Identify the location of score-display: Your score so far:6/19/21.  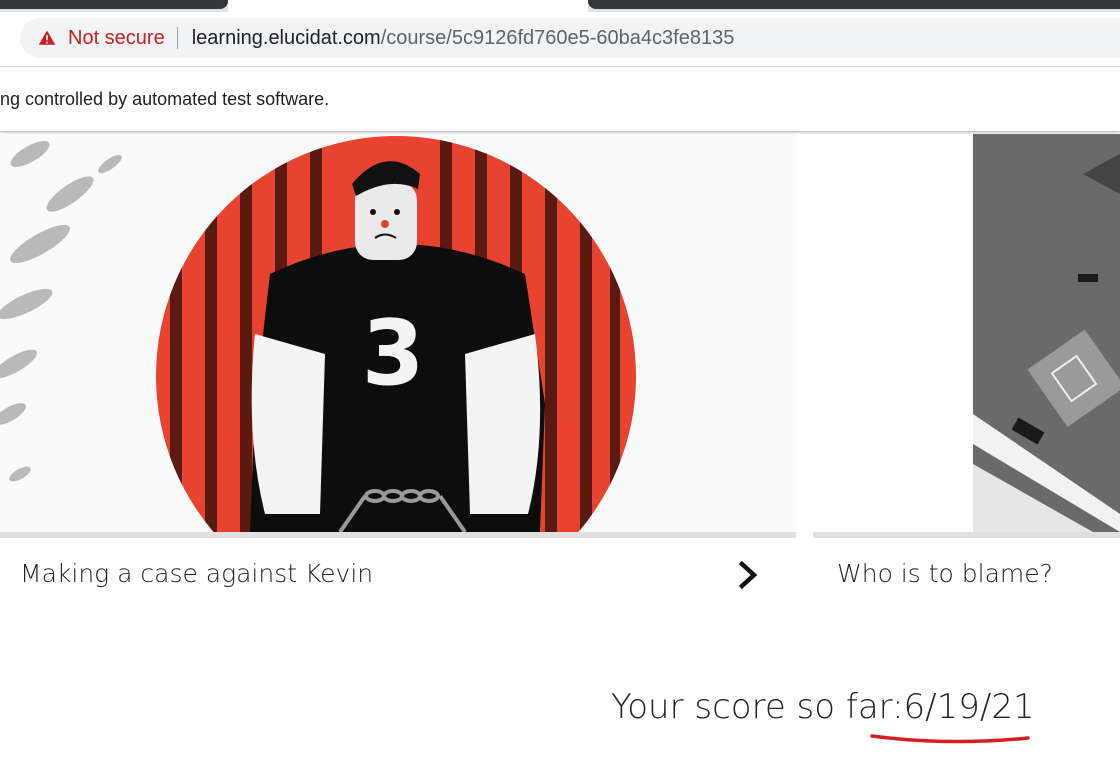
(823, 707).